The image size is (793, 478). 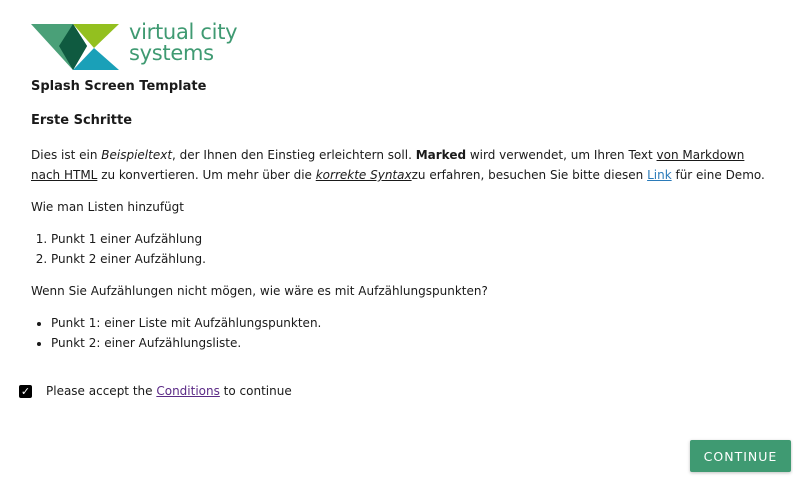 I want to click on marked-strong: Marked, so click(x=441, y=155).